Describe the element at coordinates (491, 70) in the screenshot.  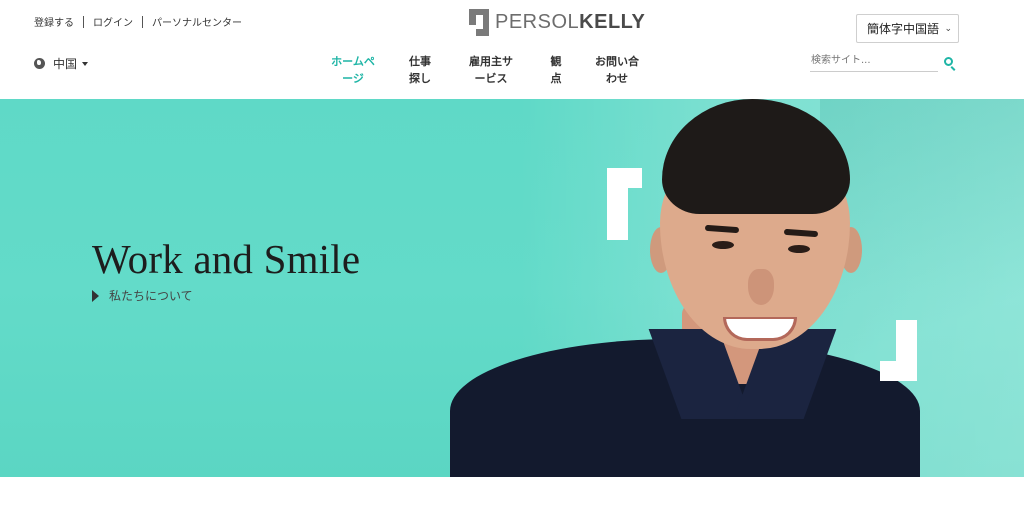
I see `nav-employer-services: 雇用主サ ービス` at that location.